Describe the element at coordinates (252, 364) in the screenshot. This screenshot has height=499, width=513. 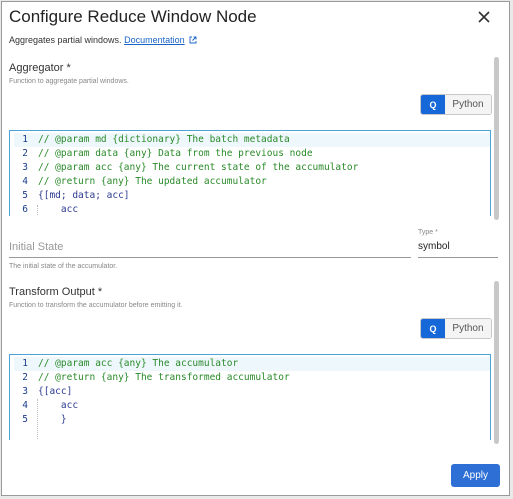
I see `code-line: 1 // @param acc {any} The accumulator` at that location.